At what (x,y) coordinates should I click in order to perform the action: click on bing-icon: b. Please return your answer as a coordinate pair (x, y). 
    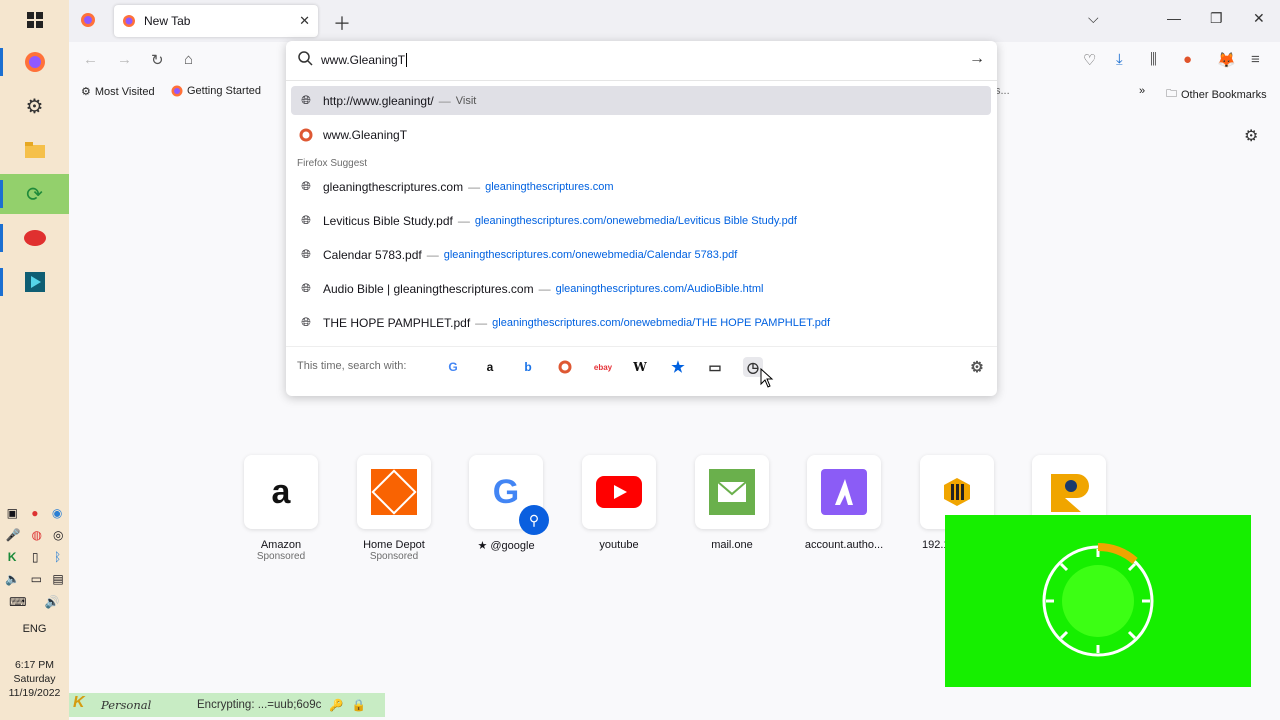
    Looking at the image, I should click on (528, 367).